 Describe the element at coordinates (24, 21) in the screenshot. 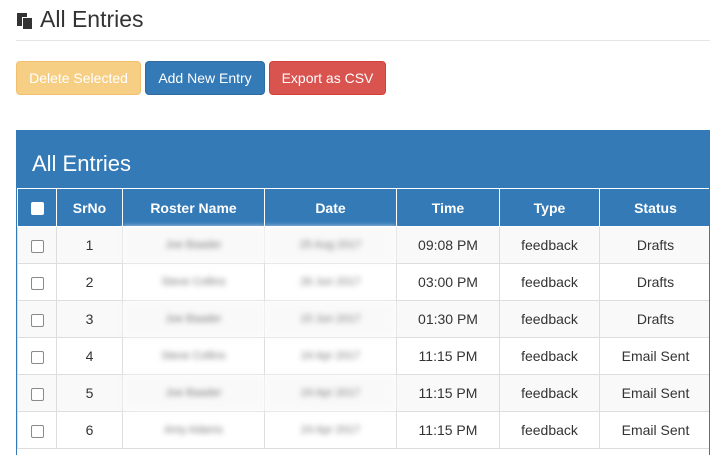

I see `copy-icon` at that location.